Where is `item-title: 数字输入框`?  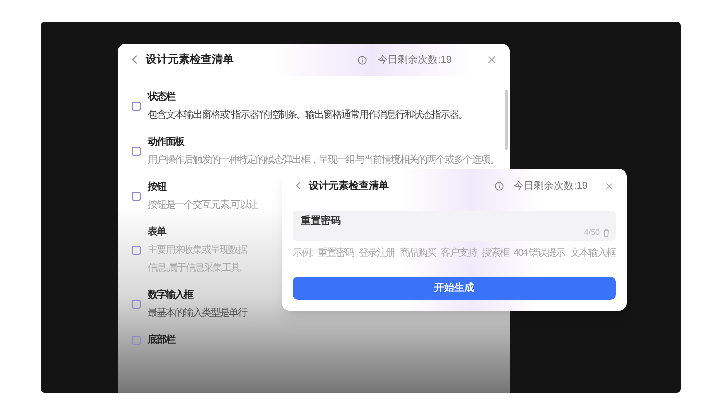
item-title: 数字输入框 is located at coordinates (170, 295).